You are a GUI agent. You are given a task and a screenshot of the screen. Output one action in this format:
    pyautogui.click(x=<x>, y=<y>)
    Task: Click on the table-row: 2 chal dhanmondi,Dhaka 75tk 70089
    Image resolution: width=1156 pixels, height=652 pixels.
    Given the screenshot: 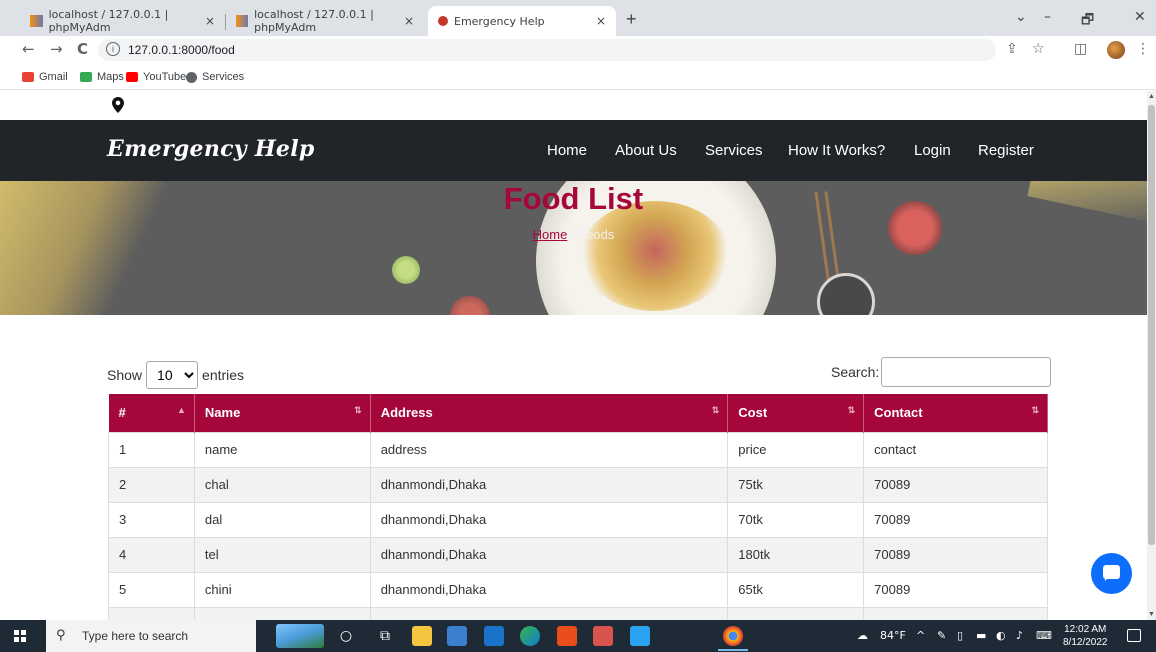 What is the action you would take?
    pyautogui.click(x=578, y=484)
    